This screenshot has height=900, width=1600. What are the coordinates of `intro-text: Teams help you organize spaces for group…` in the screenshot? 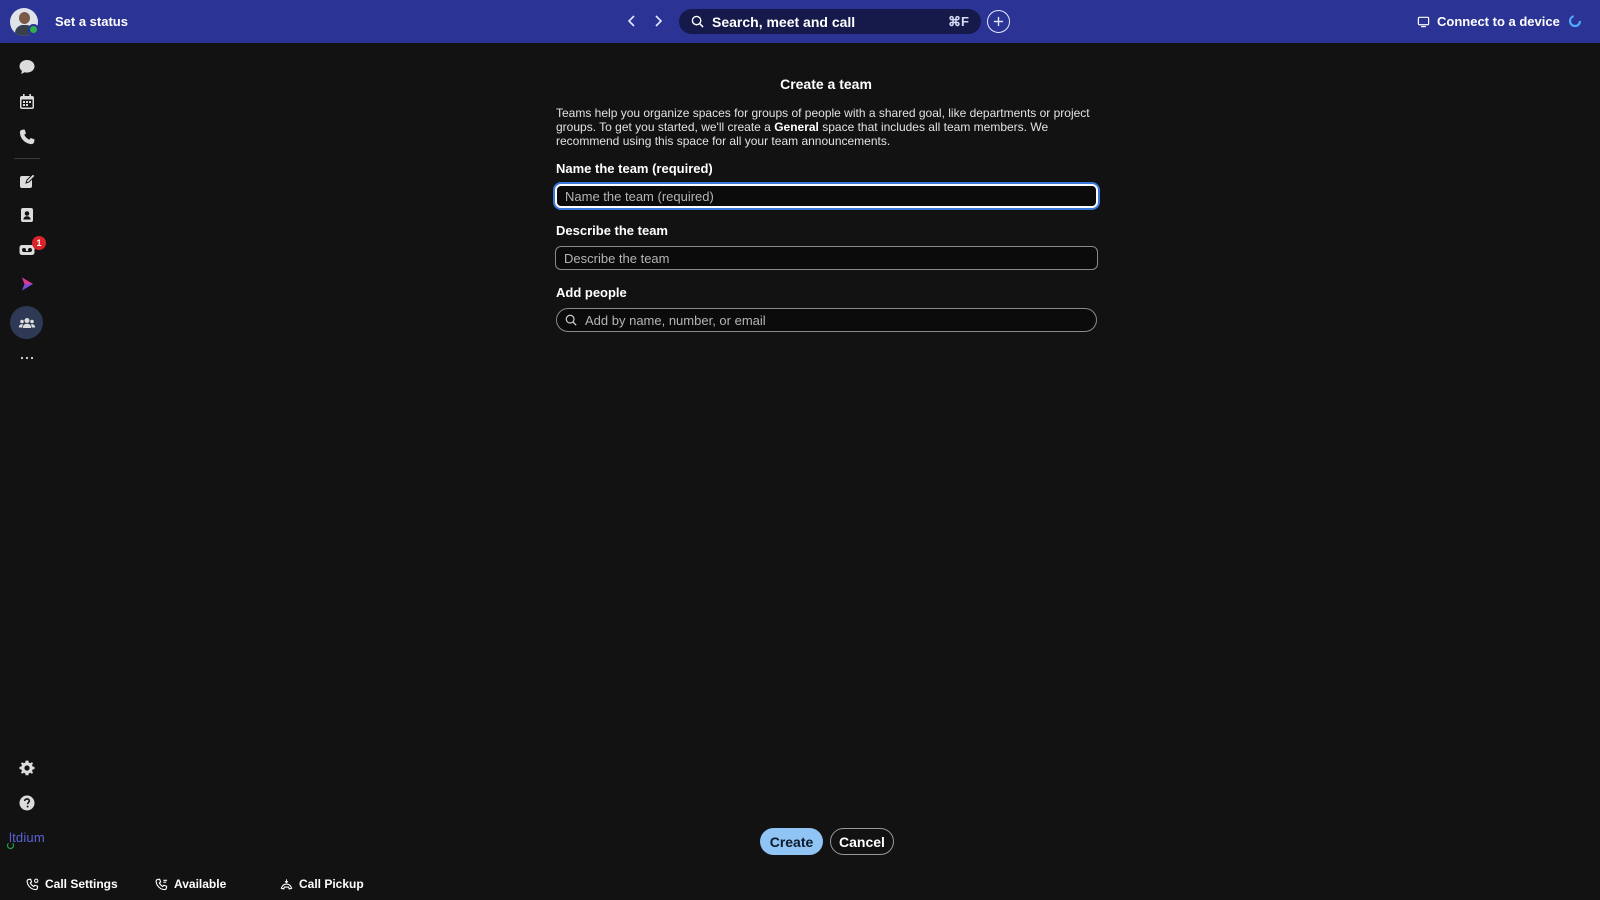 It's located at (832, 127).